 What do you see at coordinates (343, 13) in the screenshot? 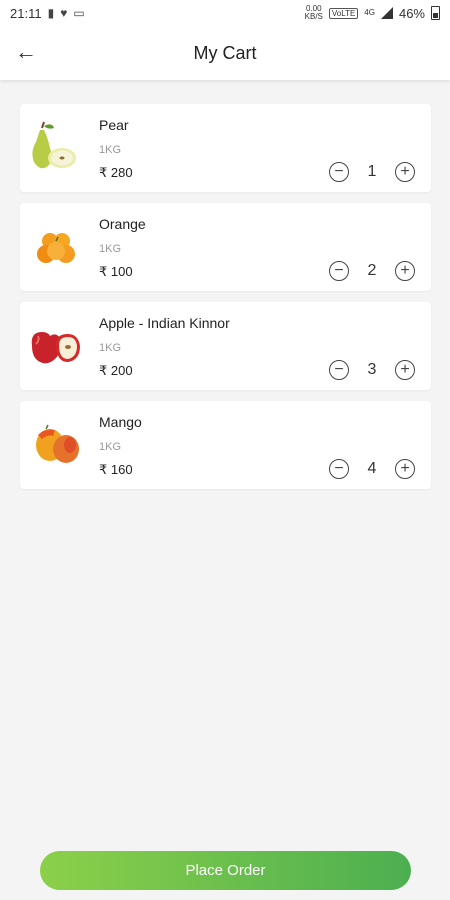
I see `volte-badge: VoLTE` at bounding box center [343, 13].